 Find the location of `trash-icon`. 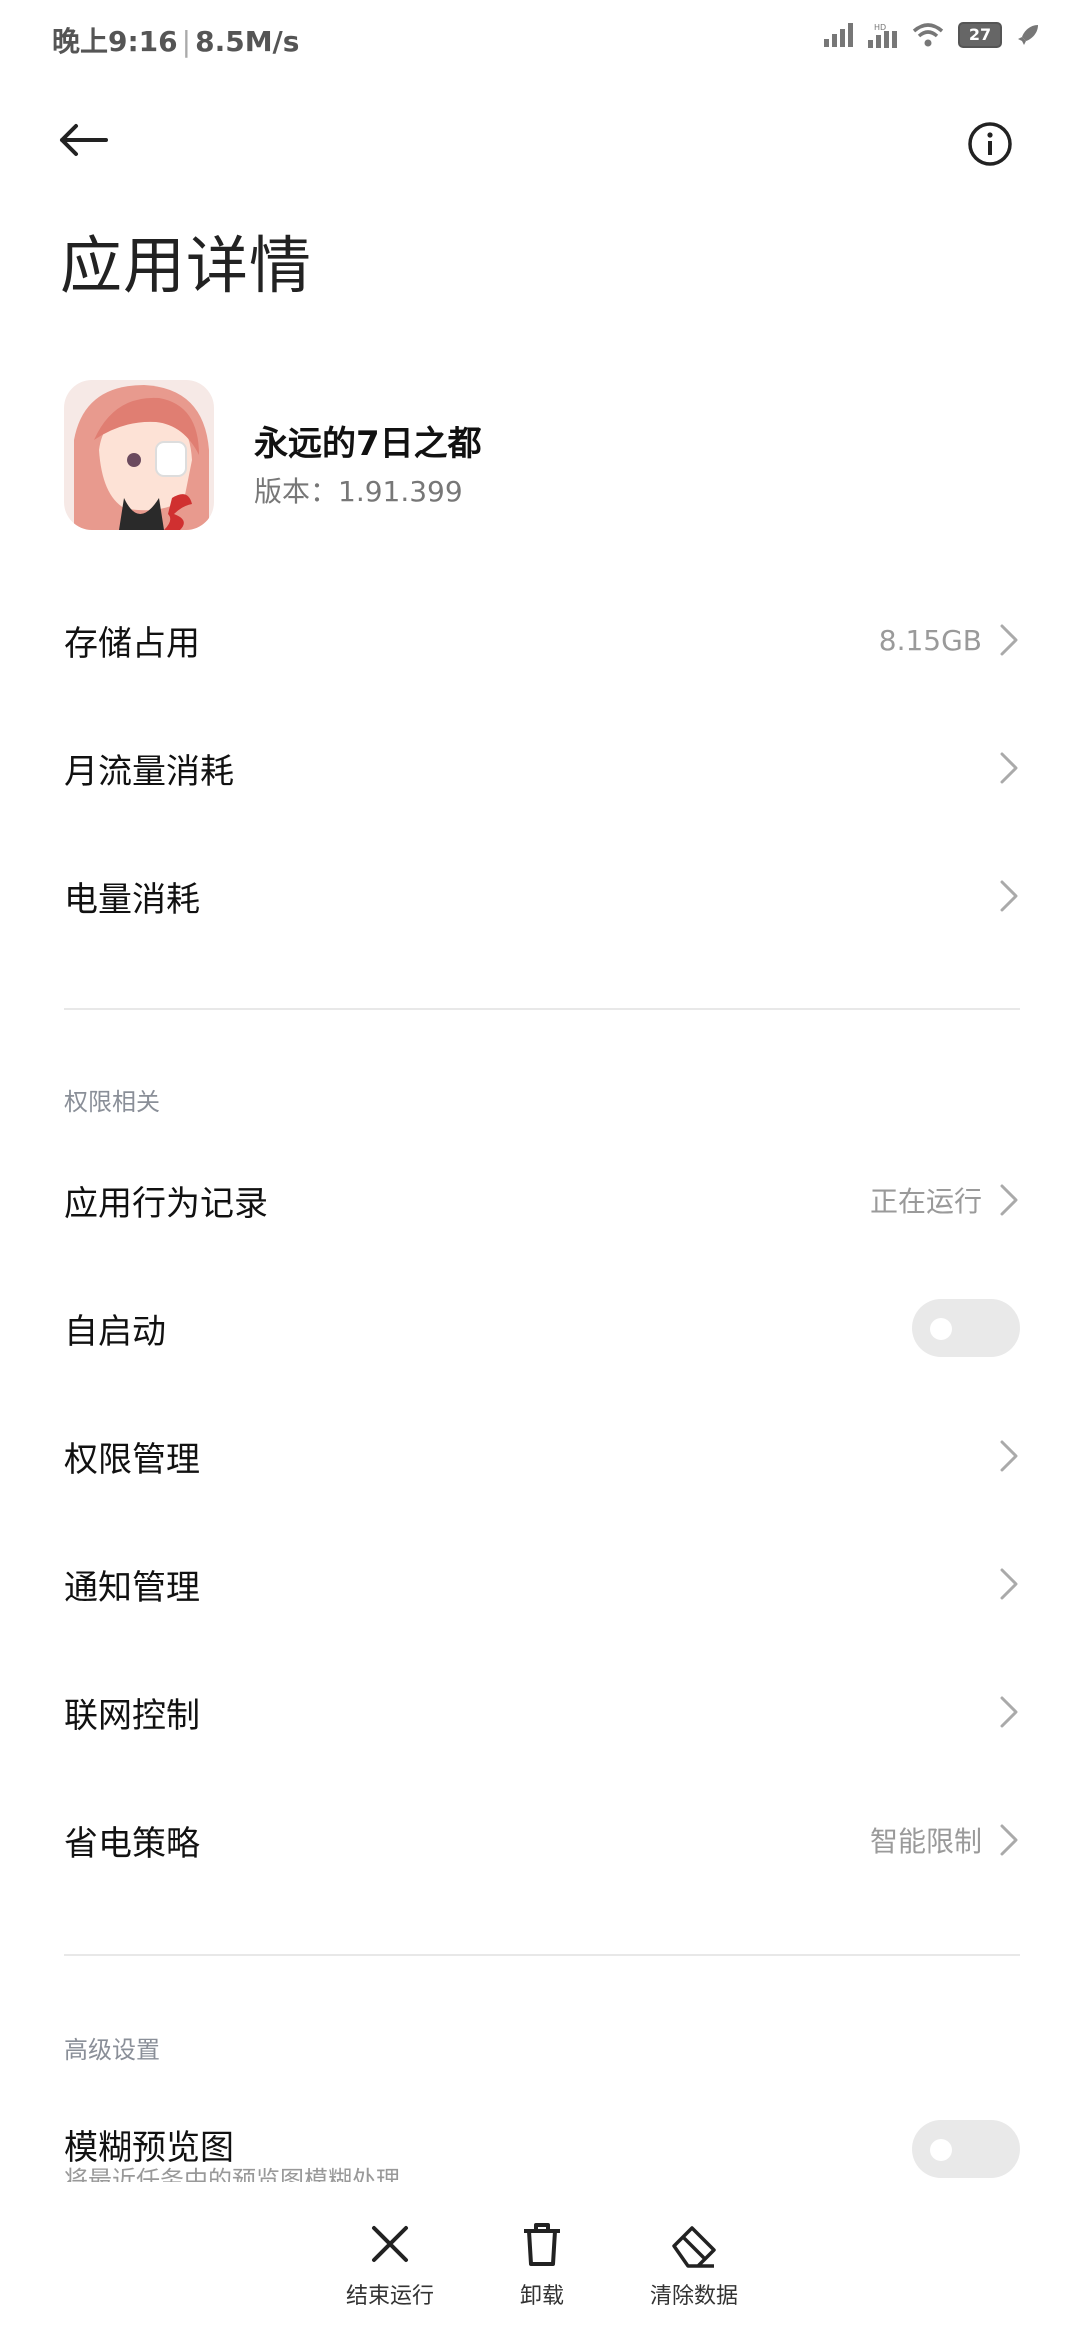

trash-icon is located at coordinates (542, 2244).